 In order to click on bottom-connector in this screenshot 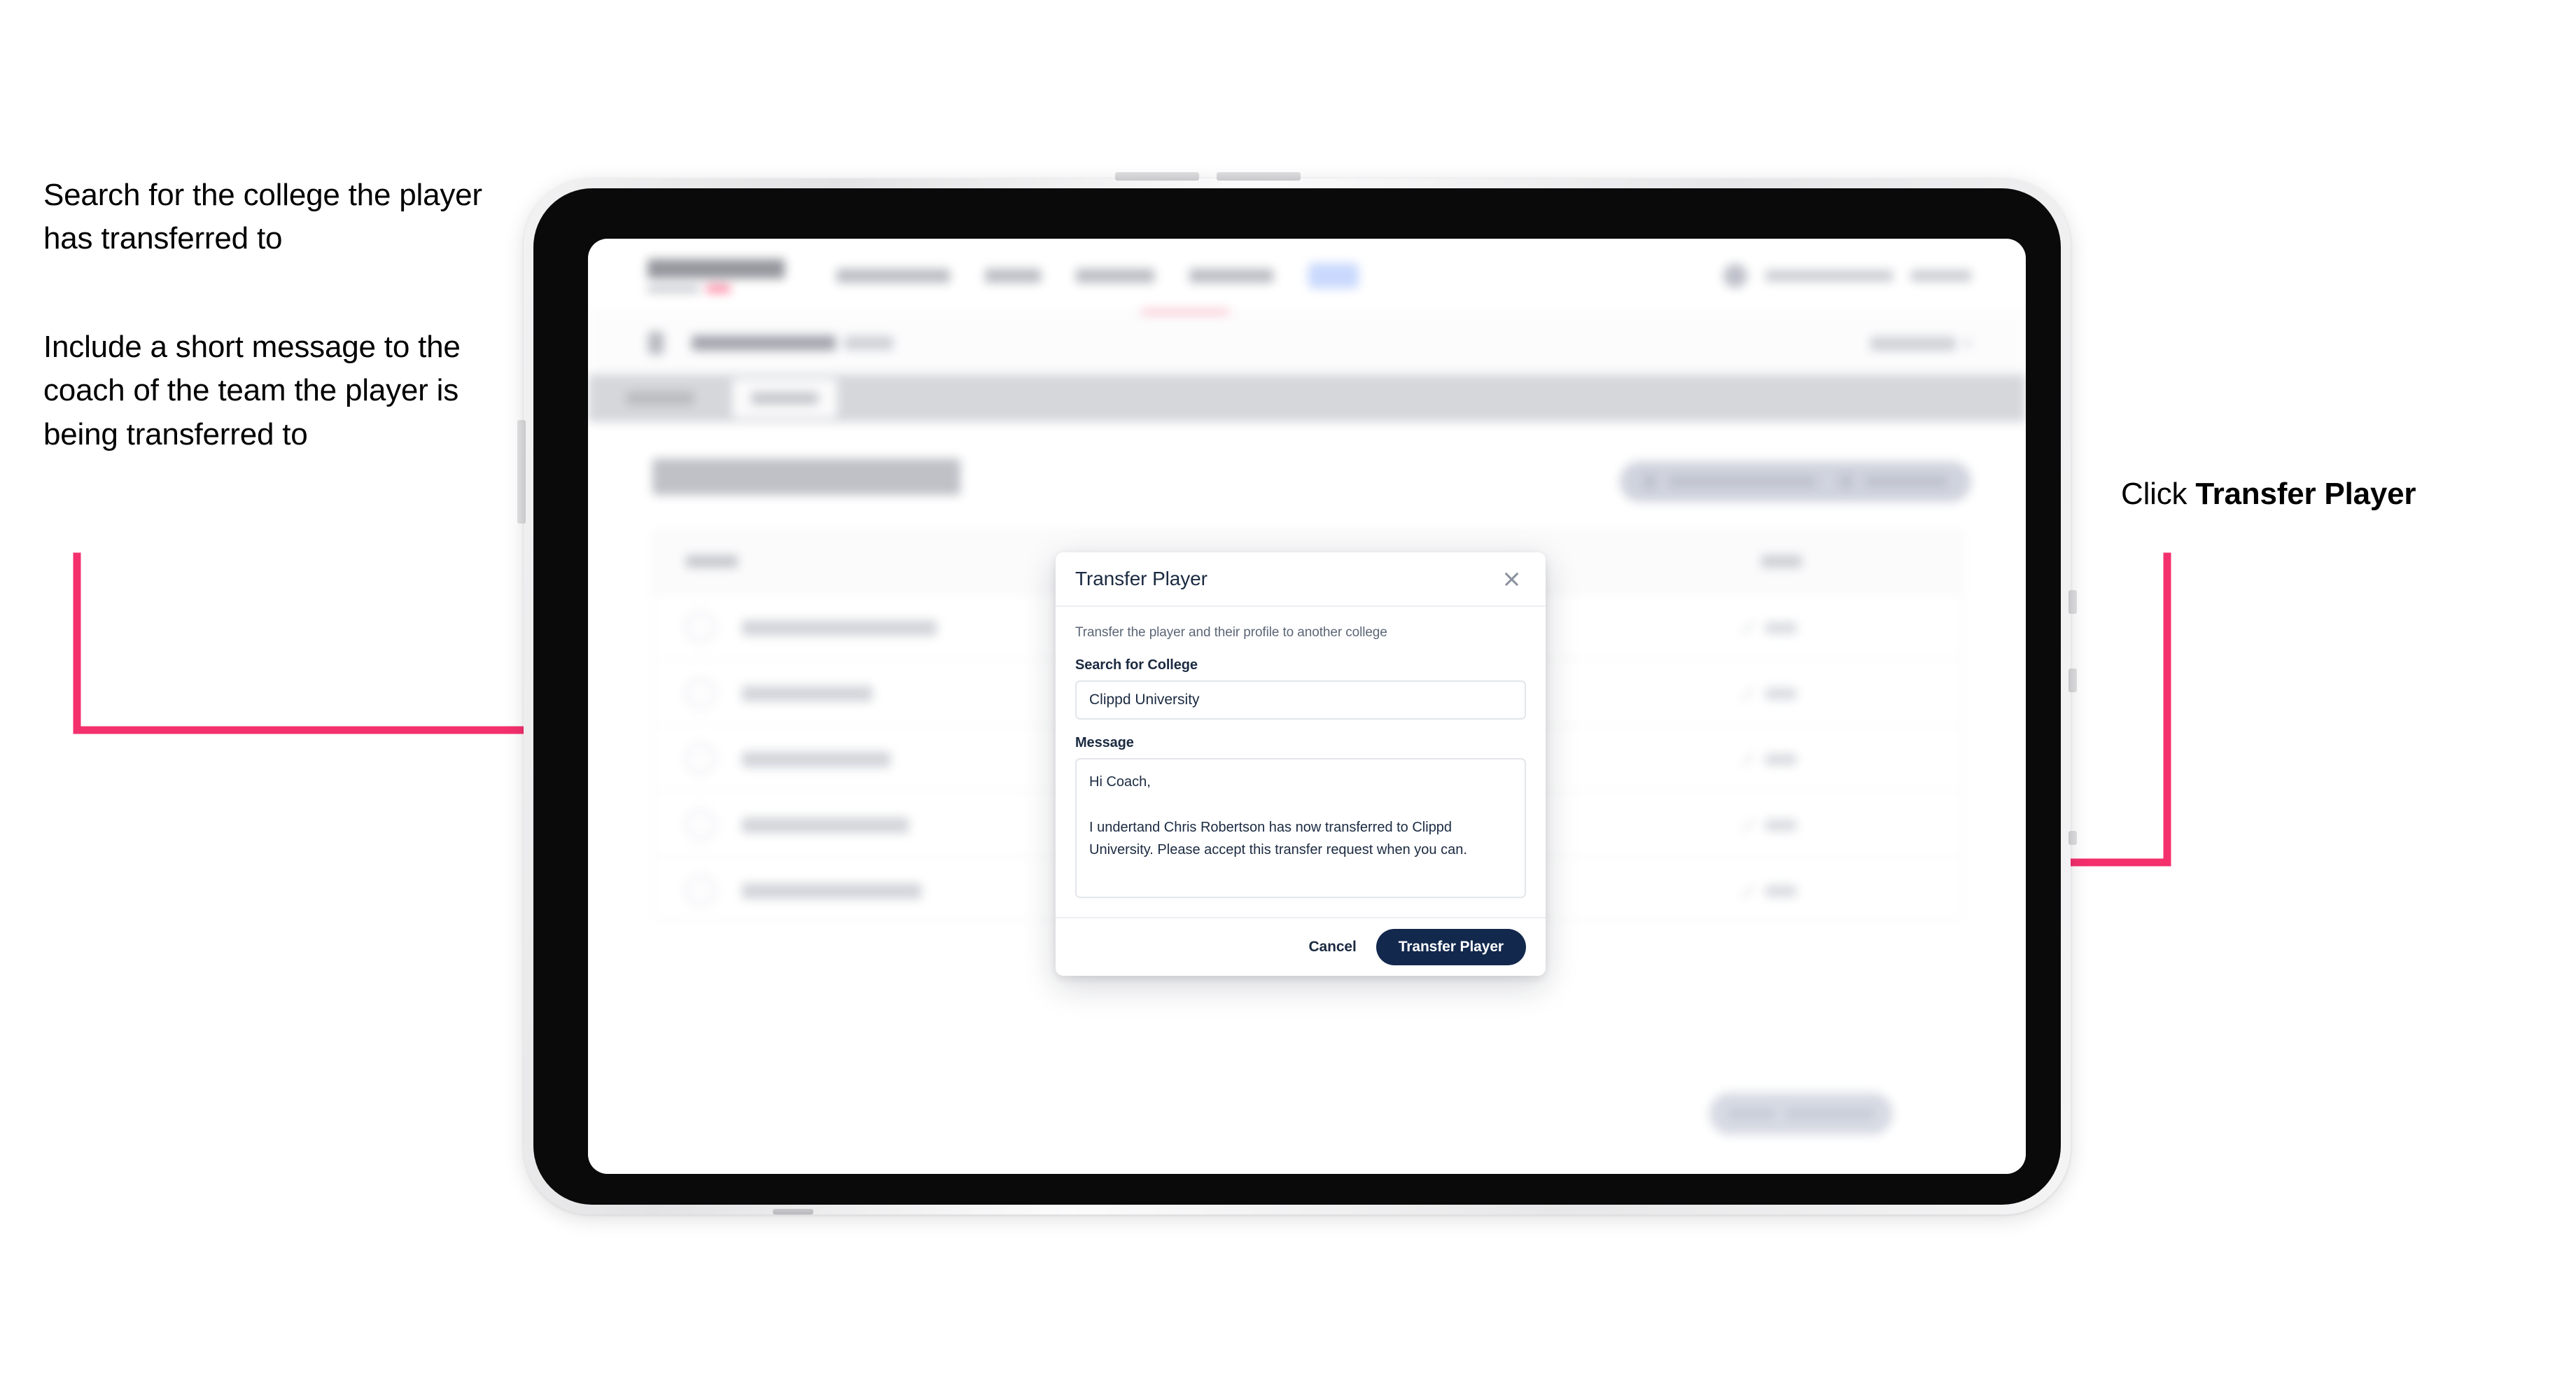, I will do `click(793, 1211)`.